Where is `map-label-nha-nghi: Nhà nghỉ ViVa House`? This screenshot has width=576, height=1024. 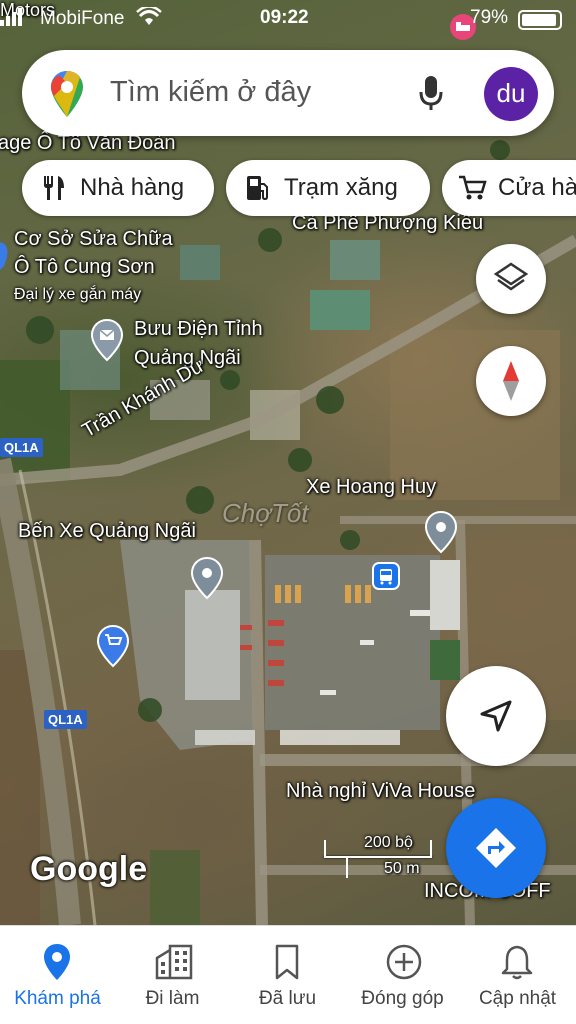 map-label-nha-nghi: Nhà nghỉ ViVa House is located at coordinates (380, 791).